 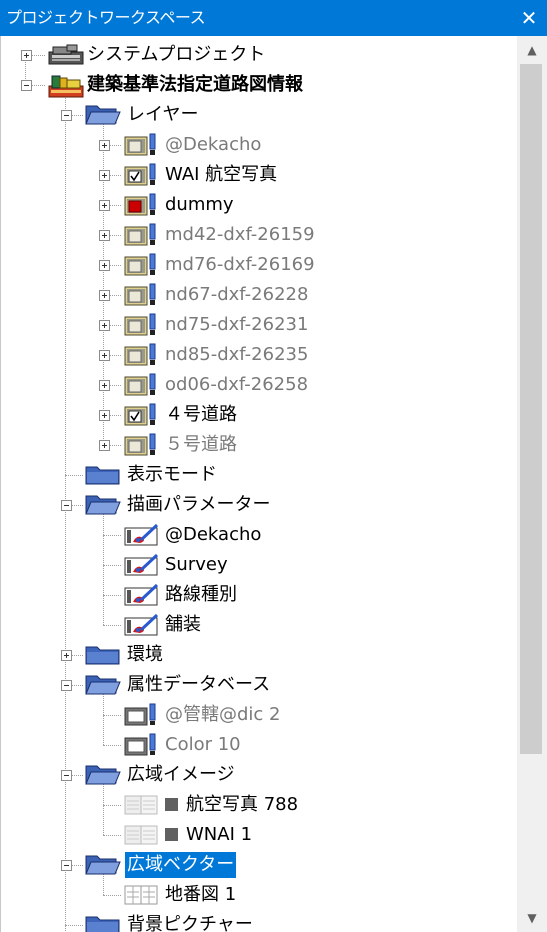 I want to click on tree-node-29: 背景ピクチャー, so click(x=190, y=922).